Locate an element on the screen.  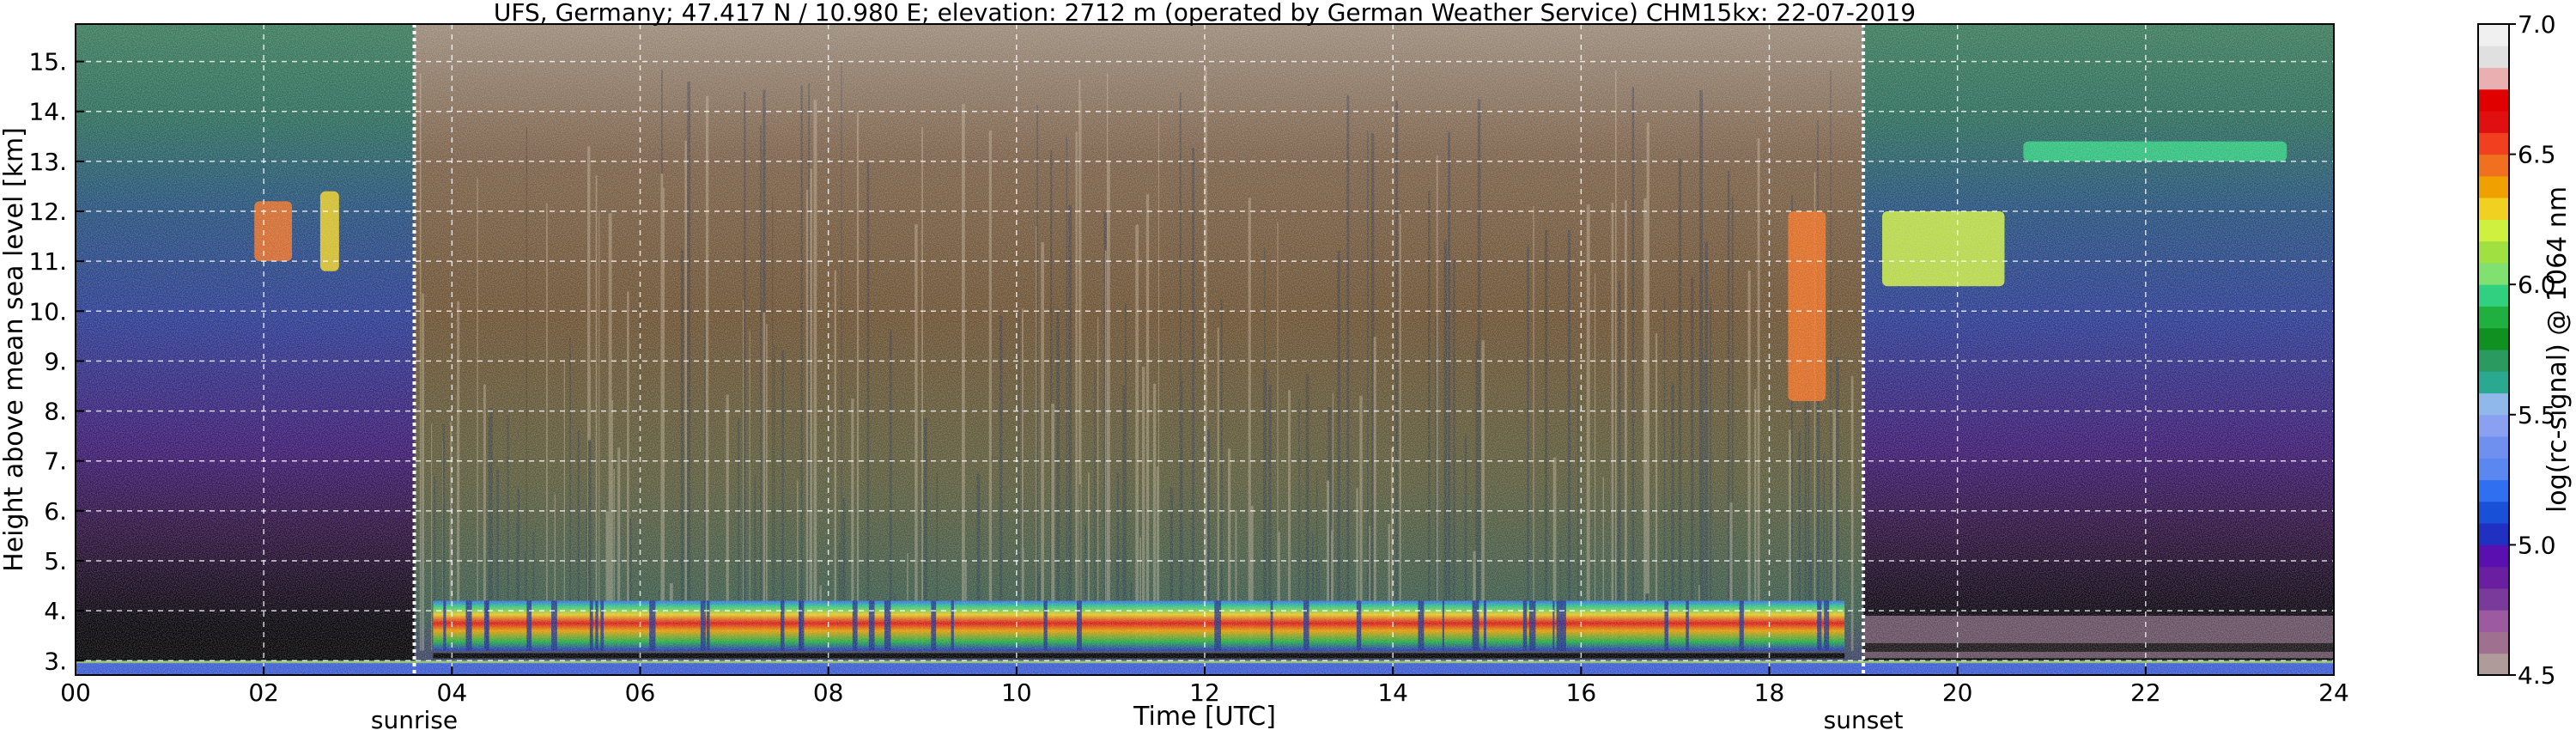
colorbar-tick-label: 5.0 is located at coordinates (2537, 545).